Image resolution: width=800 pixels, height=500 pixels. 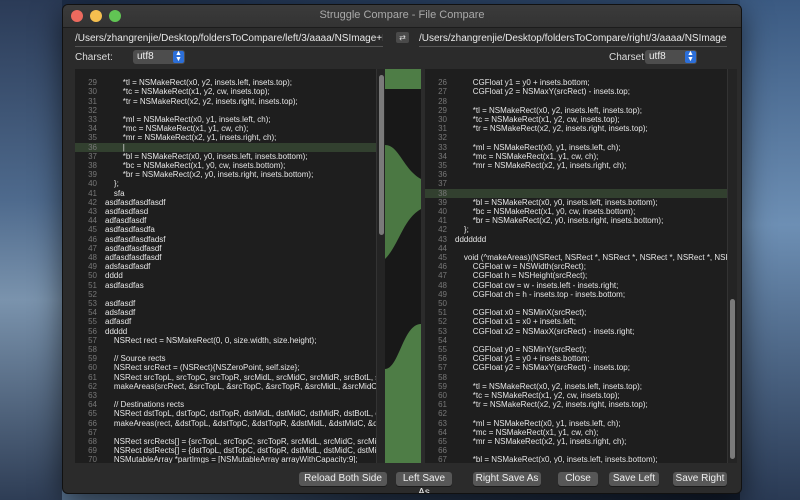 I want to click on left-code-line: 54 adsfasdf, so click(x=226, y=312).